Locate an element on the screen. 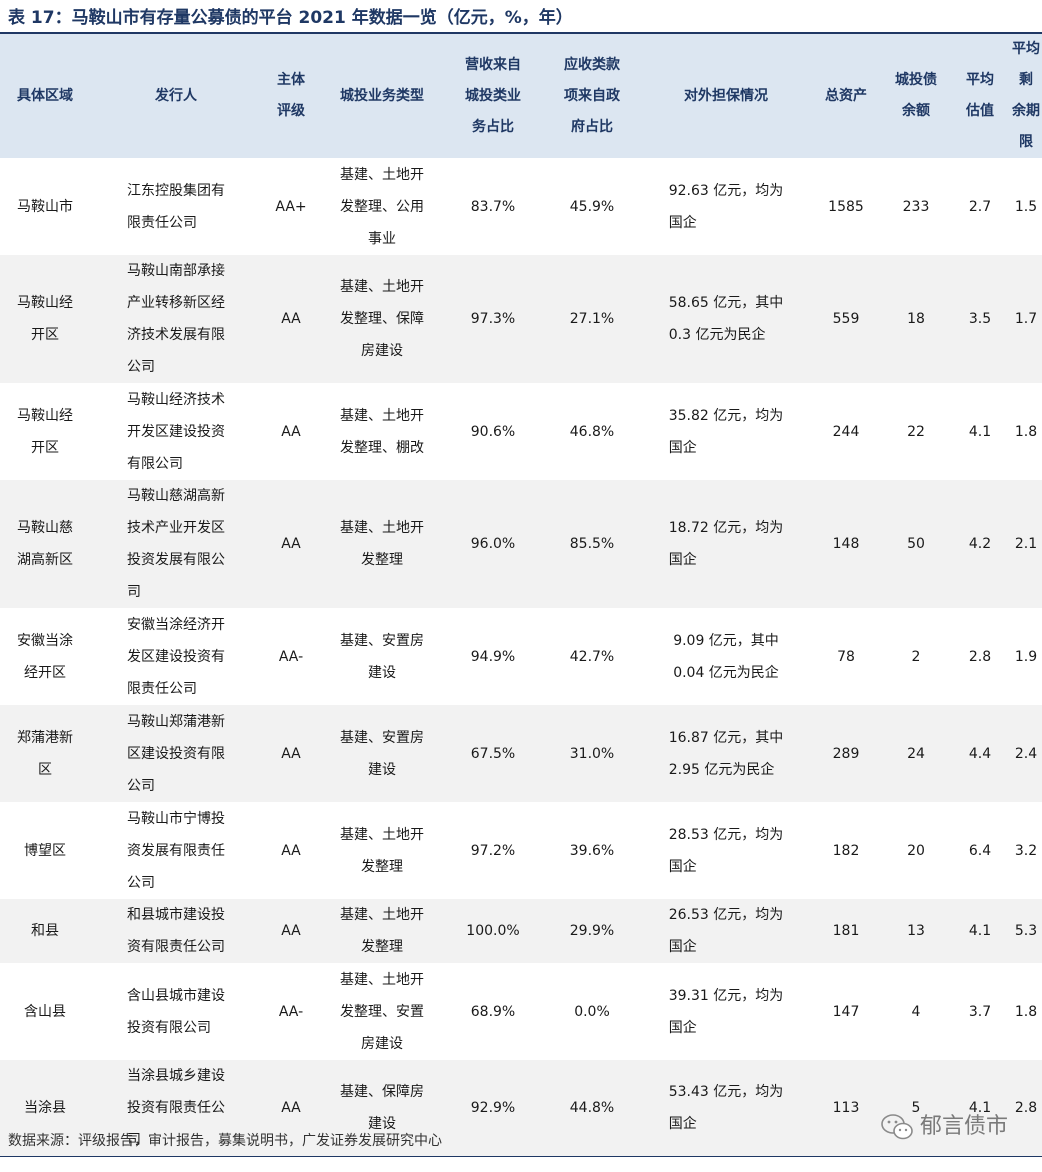 This screenshot has width=1042, height=1172. region-text: 和县 is located at coordinates (45, 931).